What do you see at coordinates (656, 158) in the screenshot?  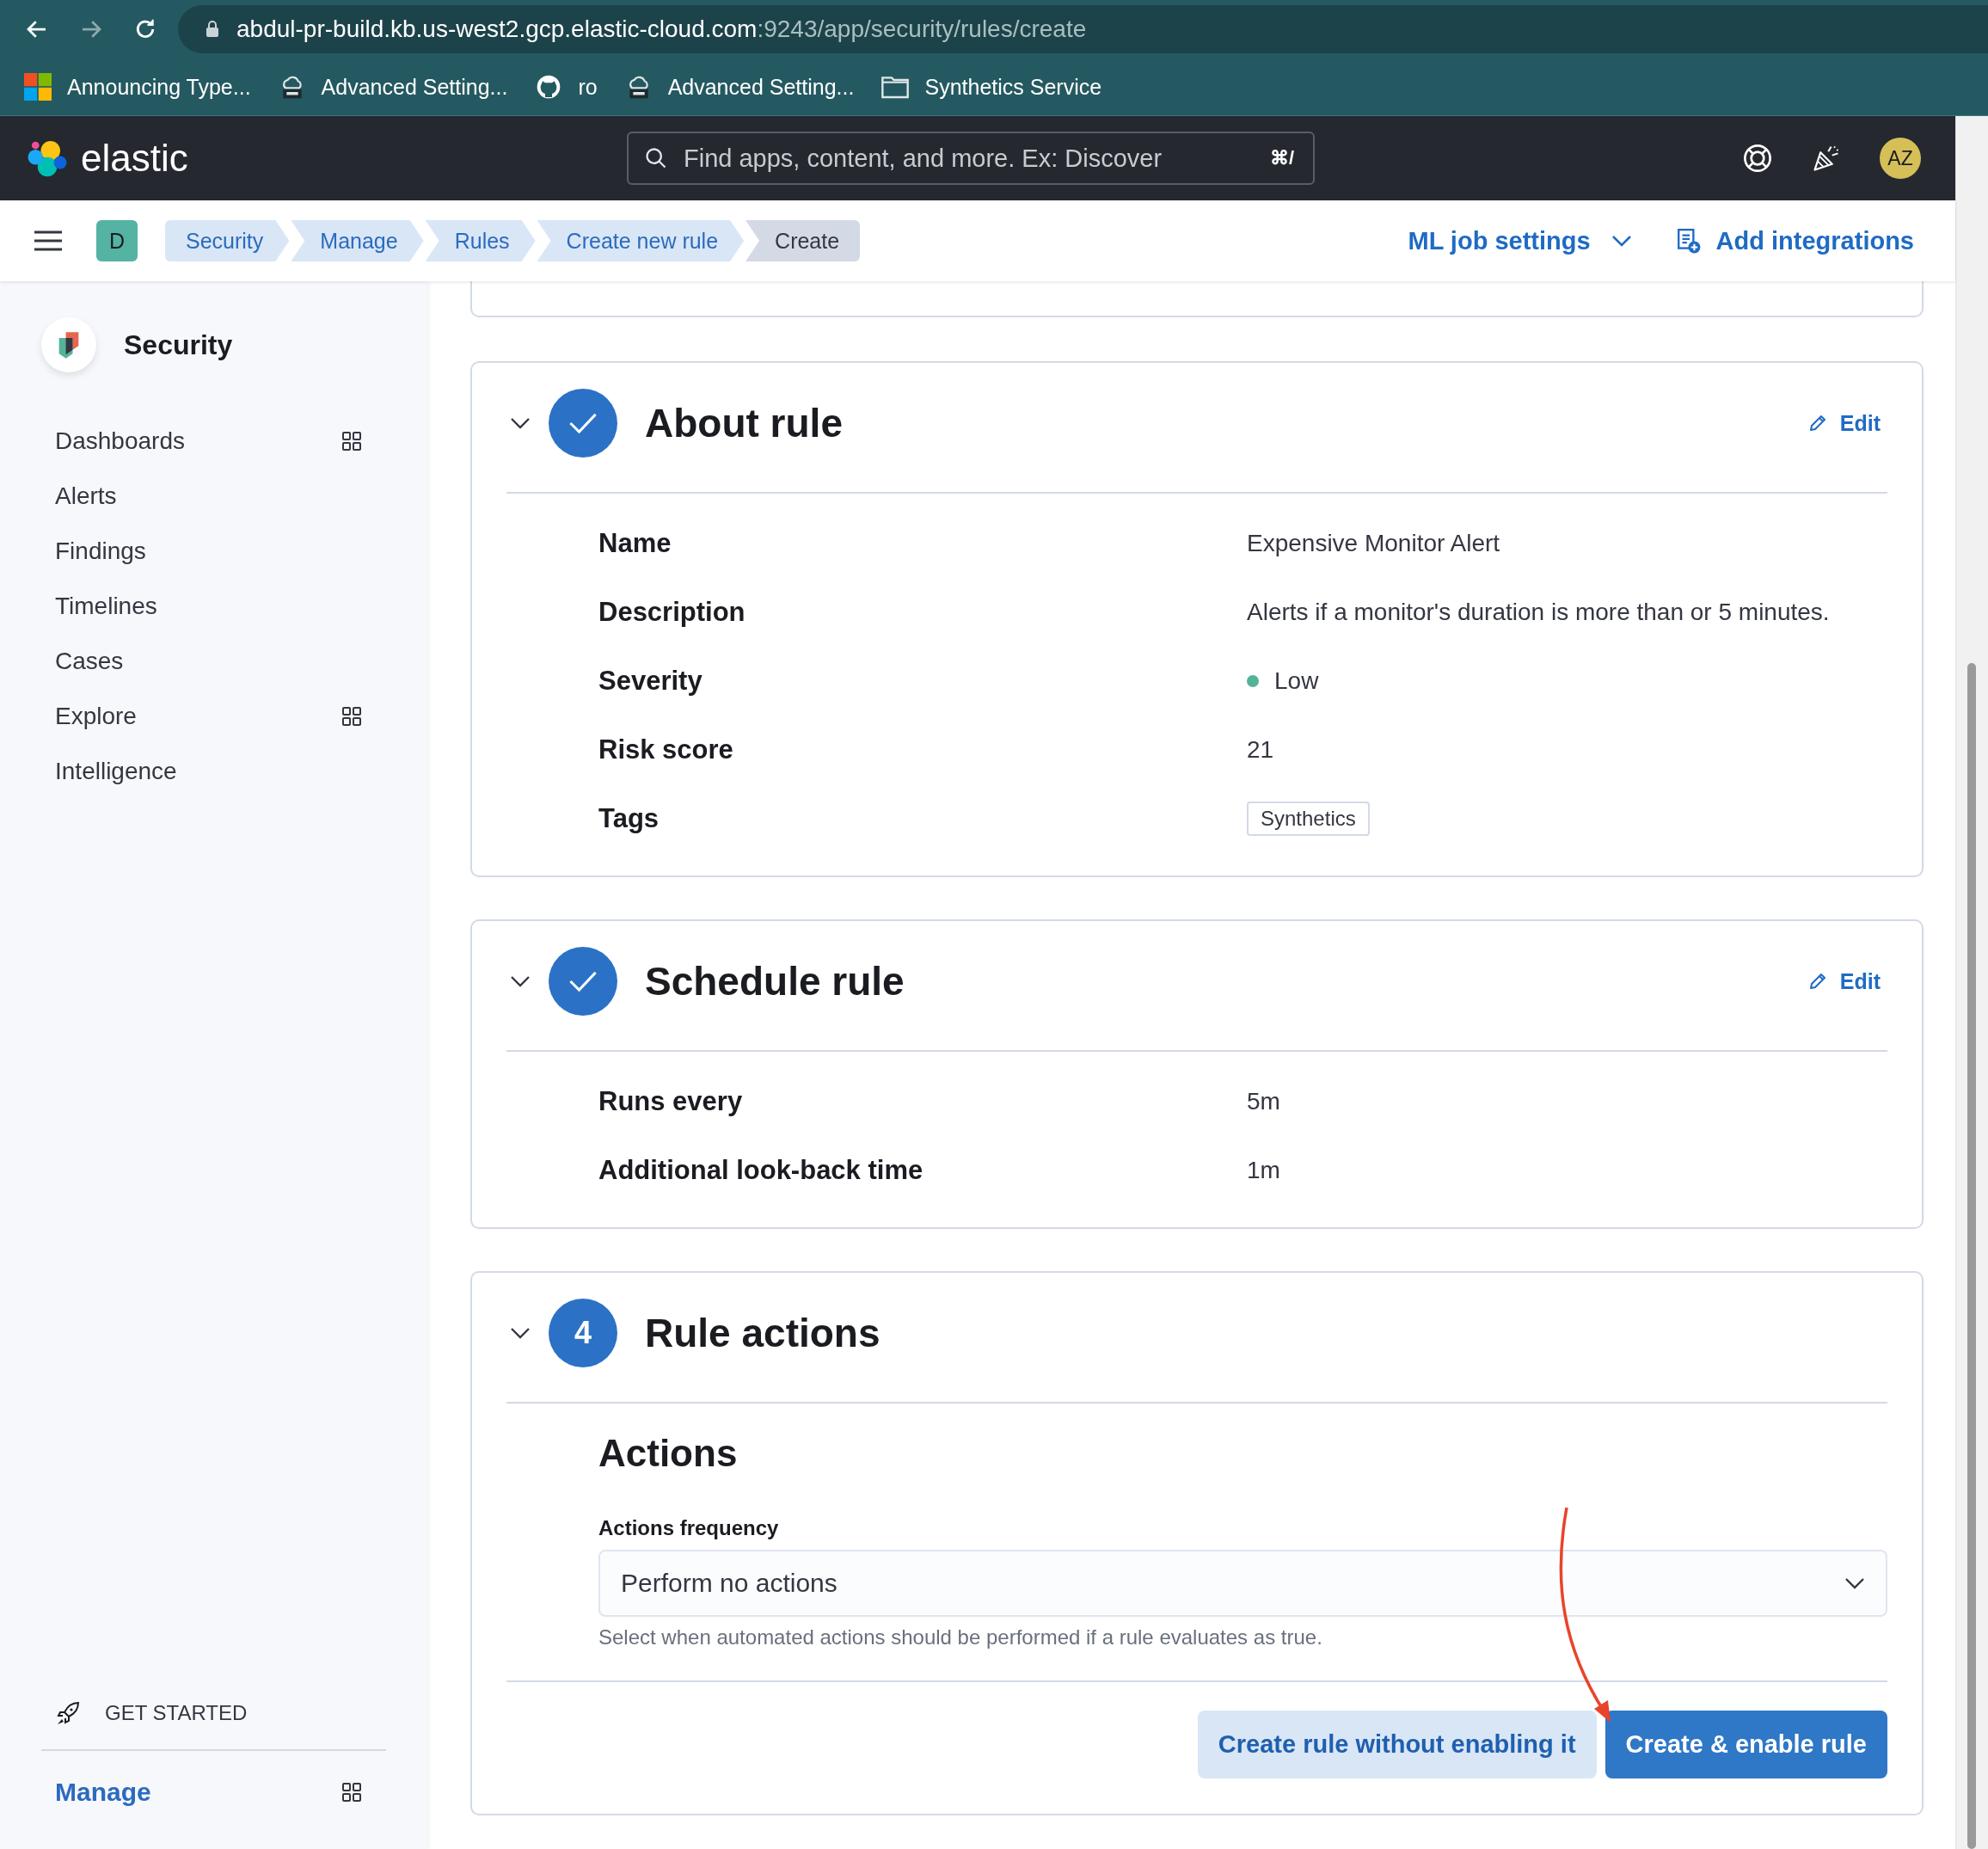 I see `search-icon` at bounding box center [656, 158].